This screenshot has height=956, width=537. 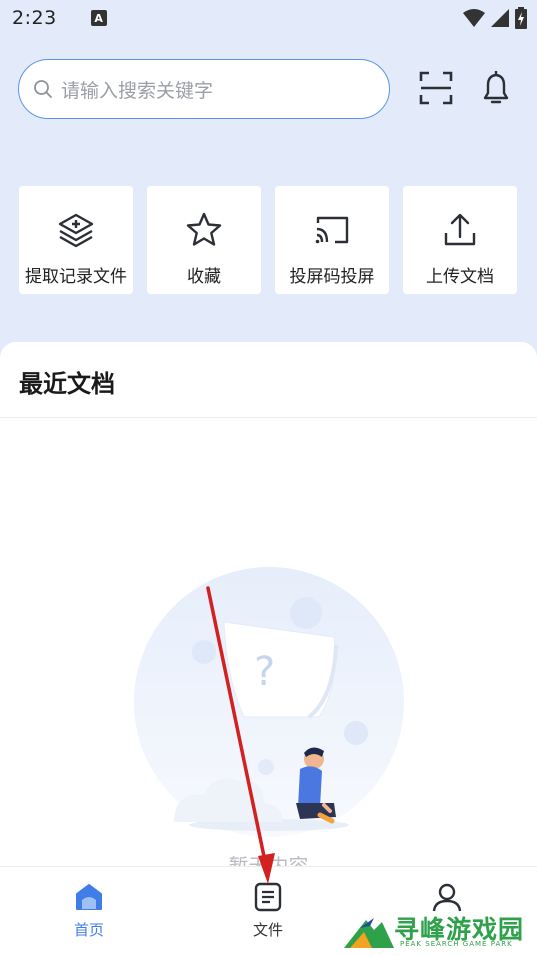 What do you see at coordinates (88, 930) in the screenshot?
I see `nav-label: 首页` at bounding box center [88, 930].